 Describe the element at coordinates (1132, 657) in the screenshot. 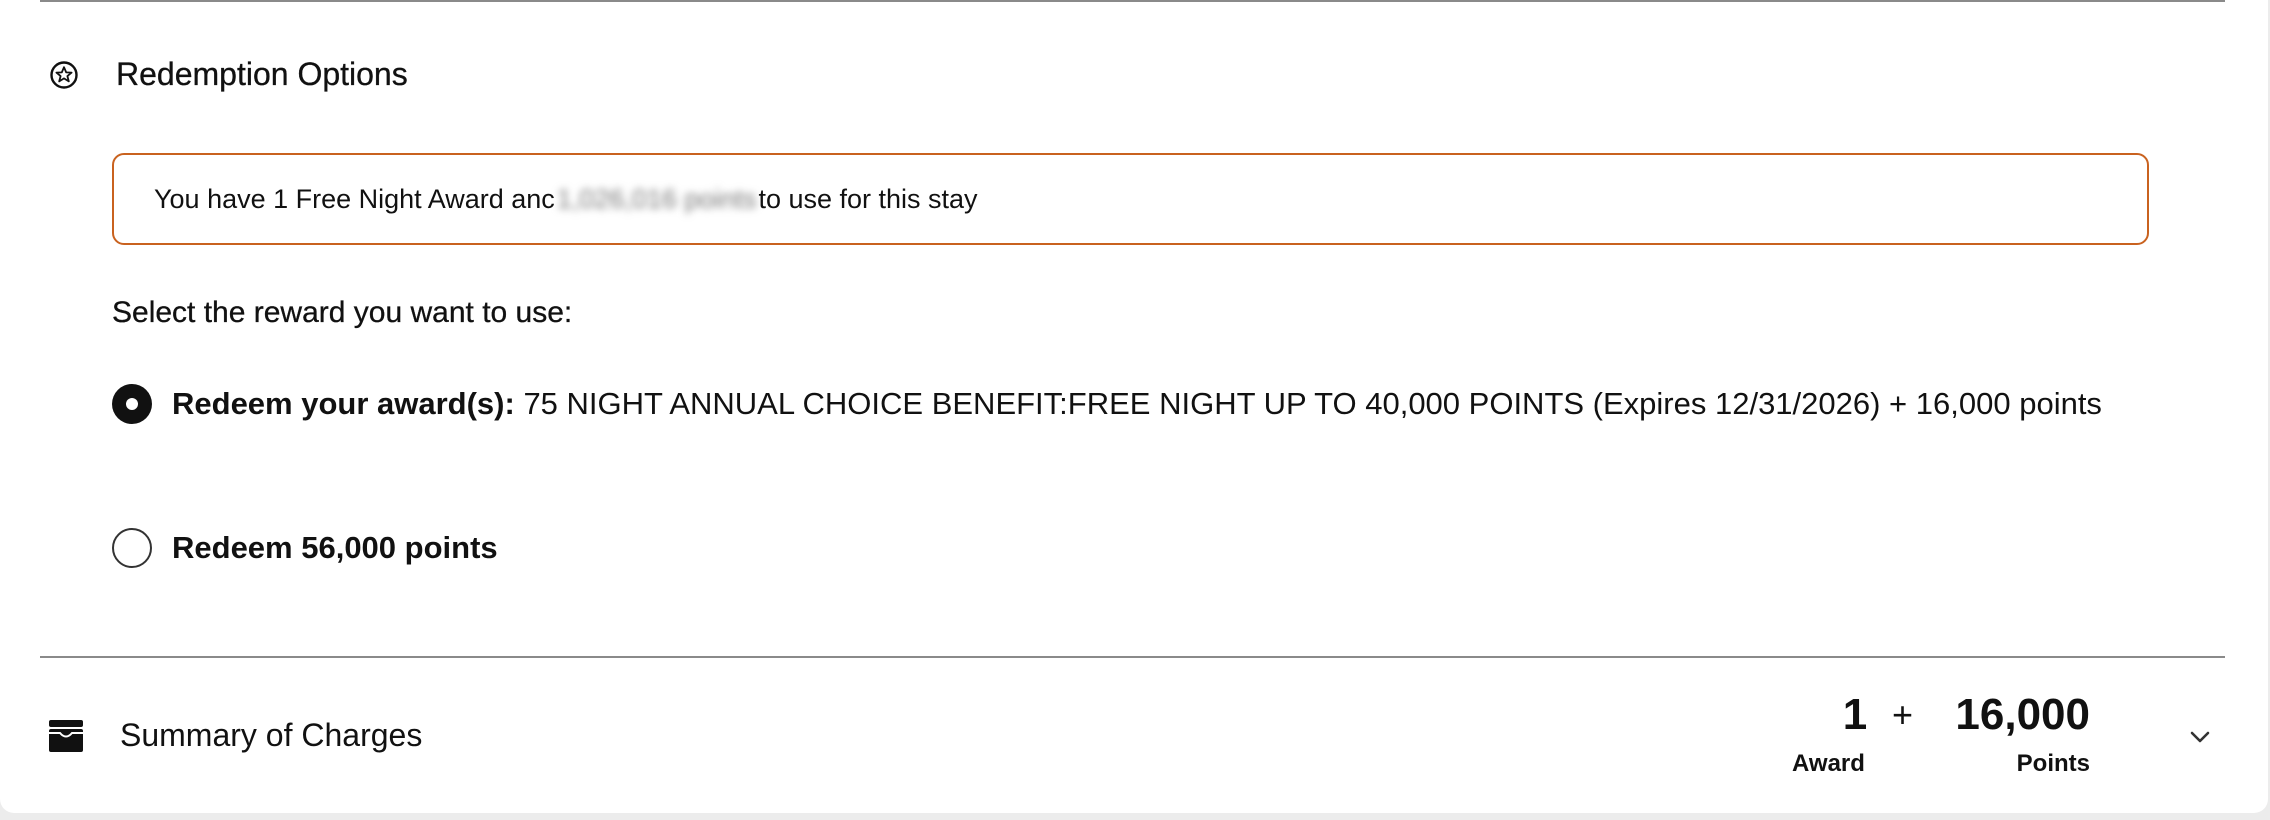

I see `section-divider` at that location.